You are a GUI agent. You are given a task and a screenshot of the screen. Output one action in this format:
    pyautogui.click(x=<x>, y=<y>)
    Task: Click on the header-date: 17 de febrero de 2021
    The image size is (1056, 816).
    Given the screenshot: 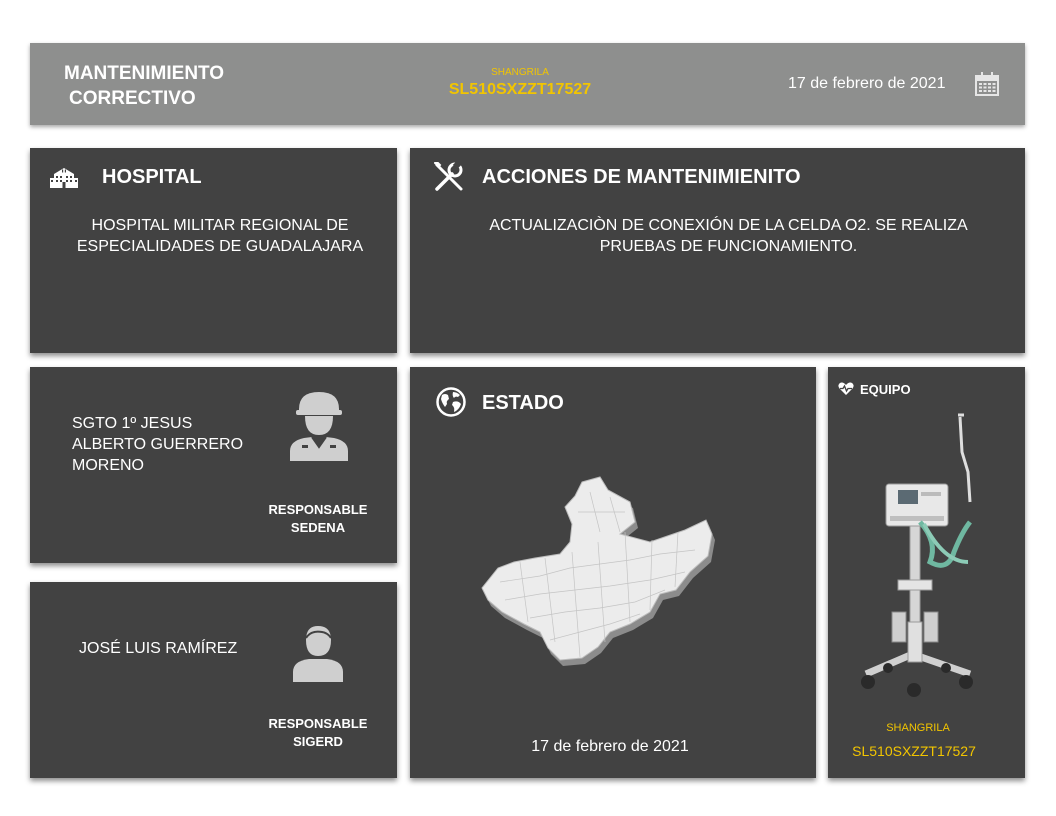 What is the action you would take?
    pyautogui.click(x=867, y=83)
    